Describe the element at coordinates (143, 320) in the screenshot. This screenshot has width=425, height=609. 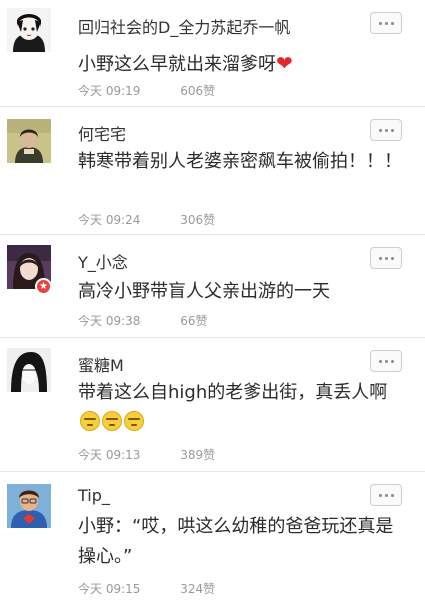
I see `comment-meta: 今天 09:38 66赞` at that location.